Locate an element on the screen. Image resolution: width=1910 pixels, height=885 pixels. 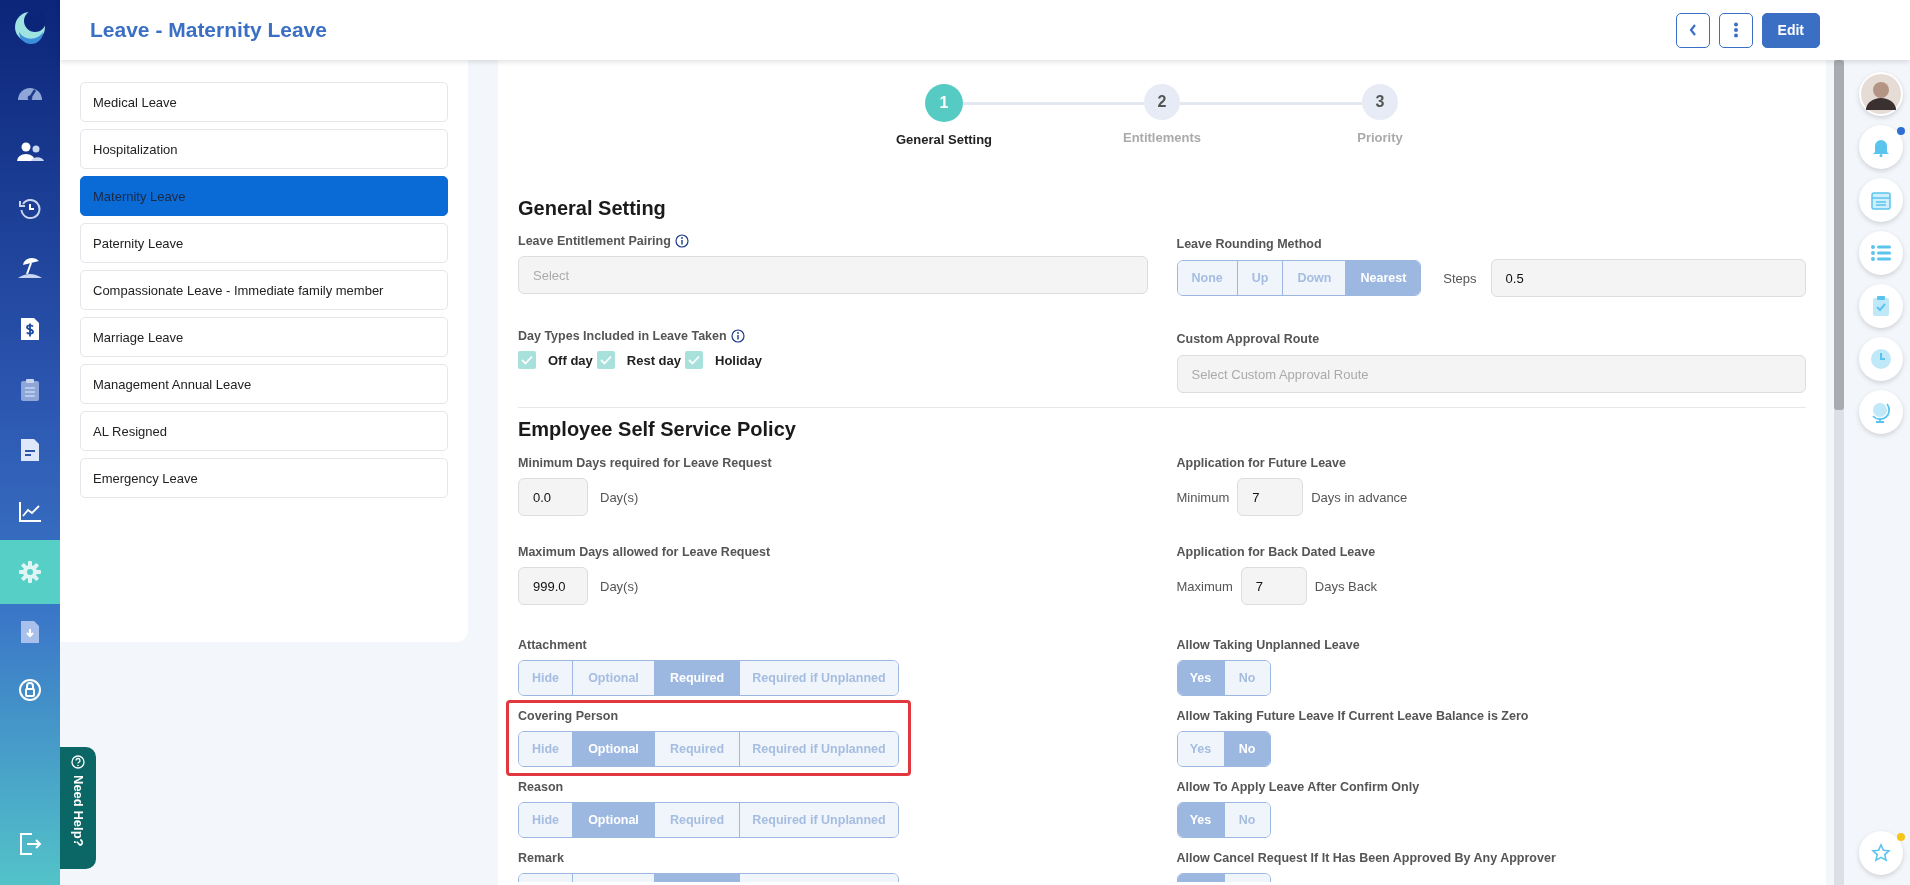
help-icon is located at coordinates (78, 762).